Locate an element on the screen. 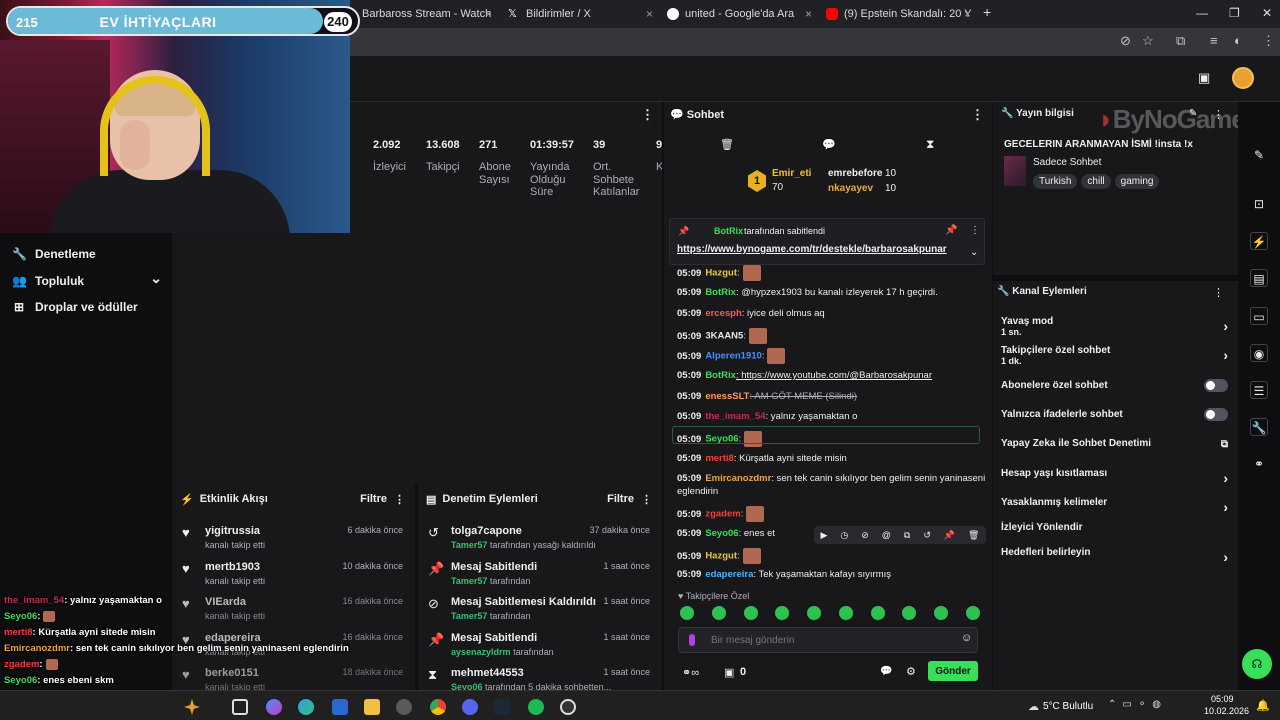 The height and width of the screenshot is (720, 1280). pin-action-icon: 📌 is located at coordinates (951, 230).